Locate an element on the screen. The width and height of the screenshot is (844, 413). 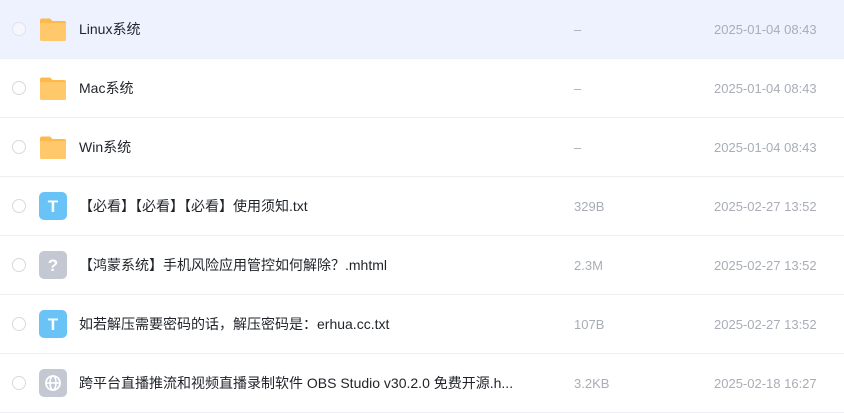
file-row: Win系统 – 2025-01-04 08:43 is located at coordinates (422, 147).